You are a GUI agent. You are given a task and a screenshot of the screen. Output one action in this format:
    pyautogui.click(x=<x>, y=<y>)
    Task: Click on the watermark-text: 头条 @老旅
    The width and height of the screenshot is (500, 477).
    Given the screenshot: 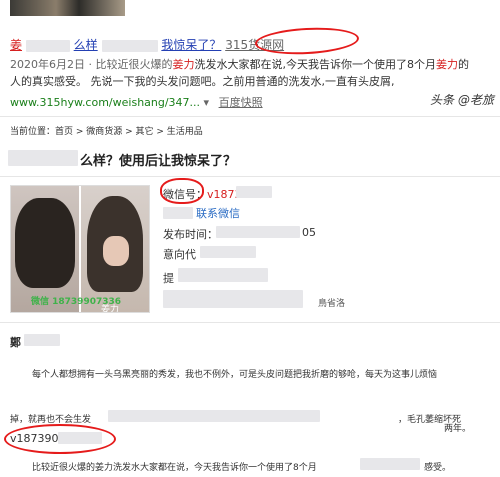 What is the action you would take?
    pyautogui.click(x=462, y=100)
    